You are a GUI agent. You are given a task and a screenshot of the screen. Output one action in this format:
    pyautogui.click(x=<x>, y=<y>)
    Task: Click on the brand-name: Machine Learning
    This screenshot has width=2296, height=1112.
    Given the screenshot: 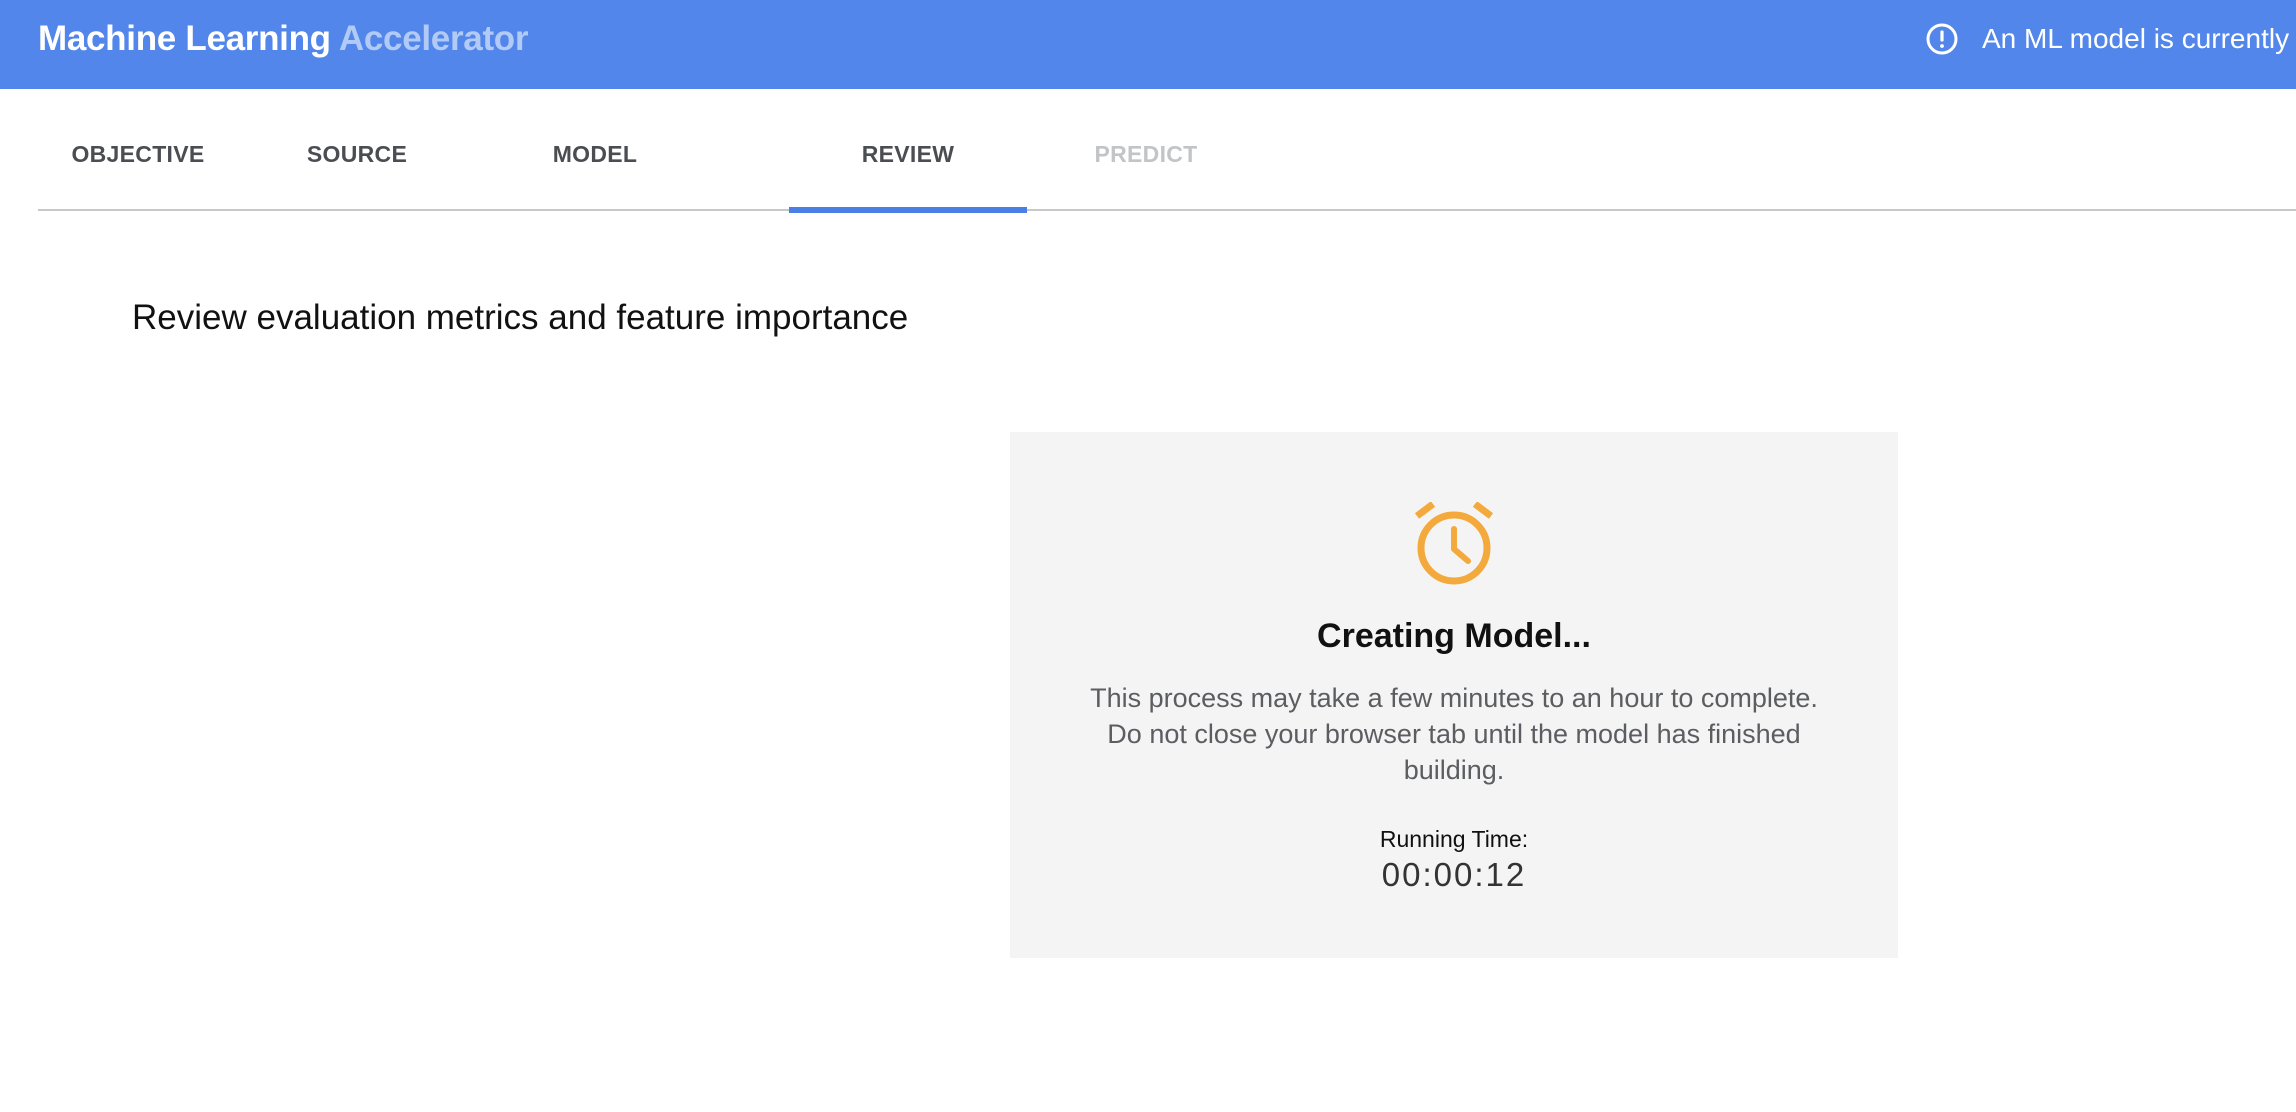 What is the action you would take?
    pyautogui.click(x=184, y=38)
    